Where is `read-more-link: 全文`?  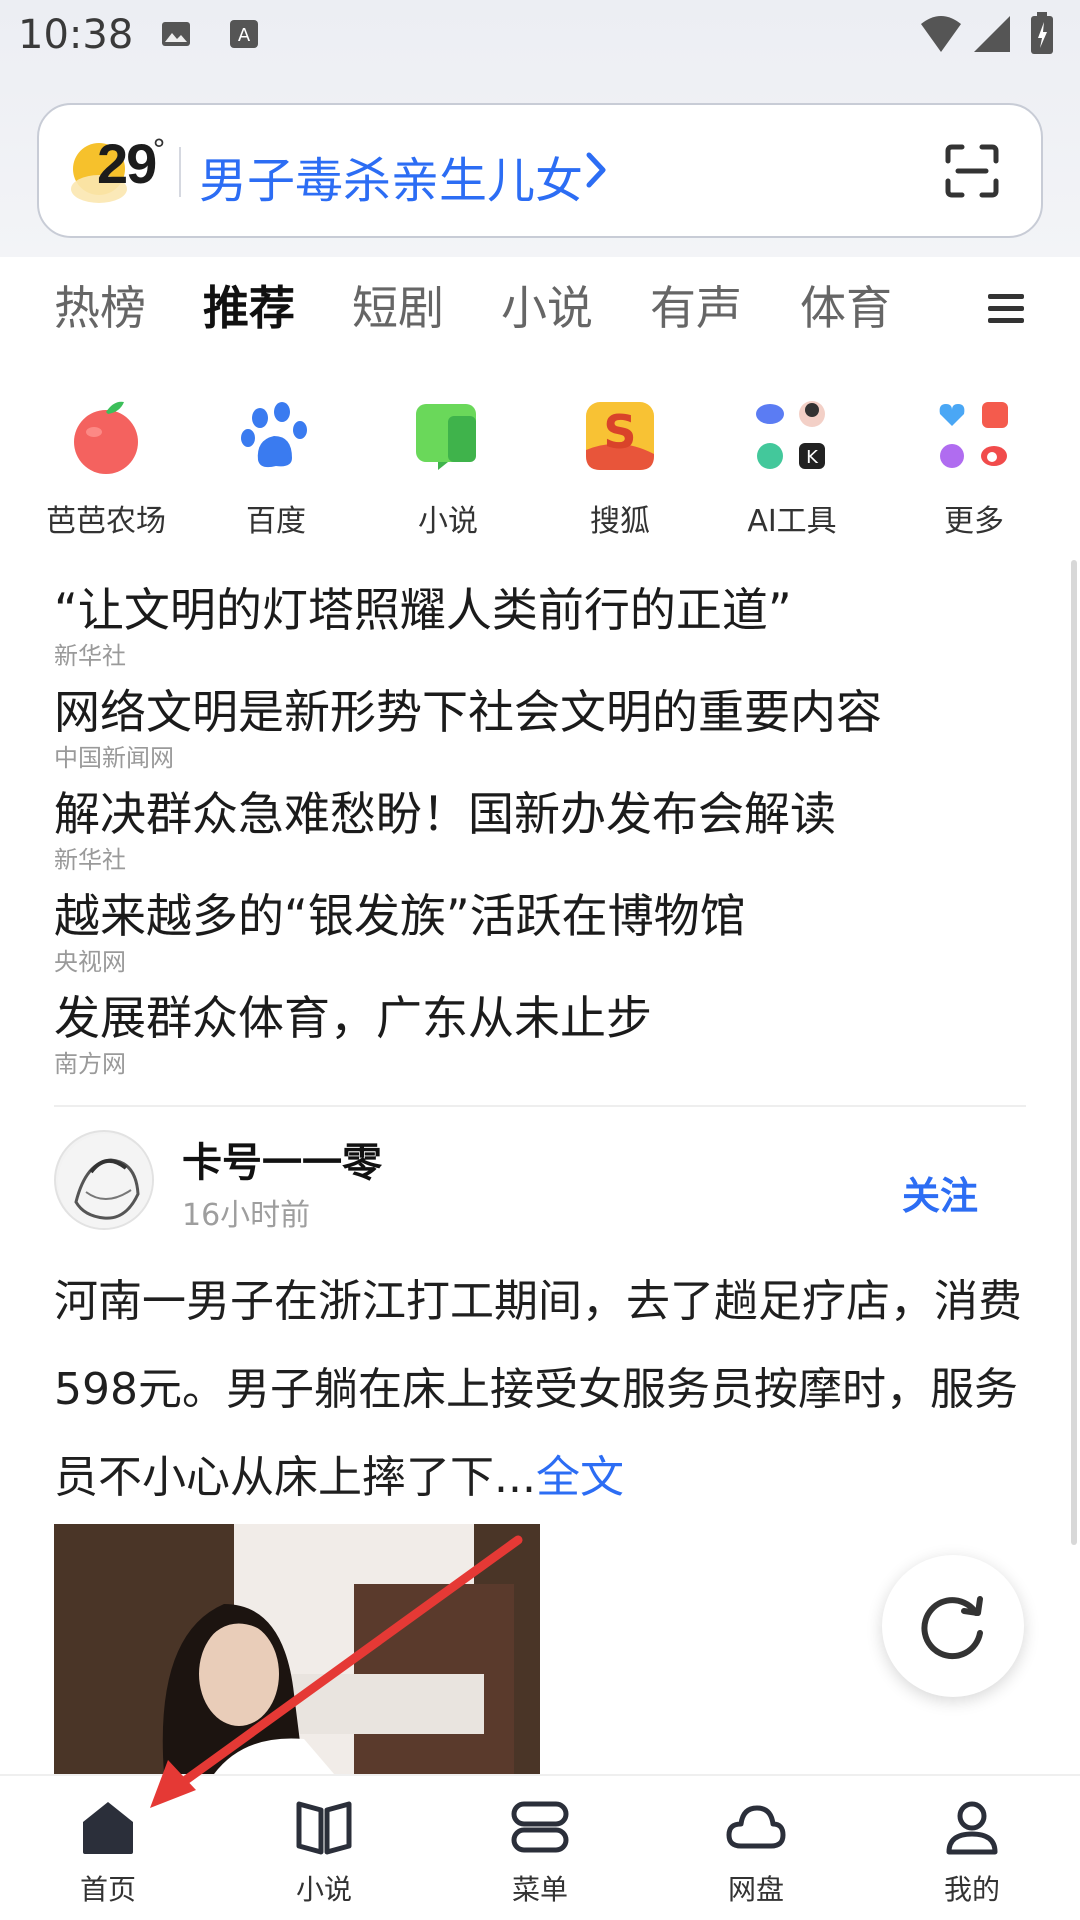 read-more-link: 全文 is located at coordinates (580, 1477).